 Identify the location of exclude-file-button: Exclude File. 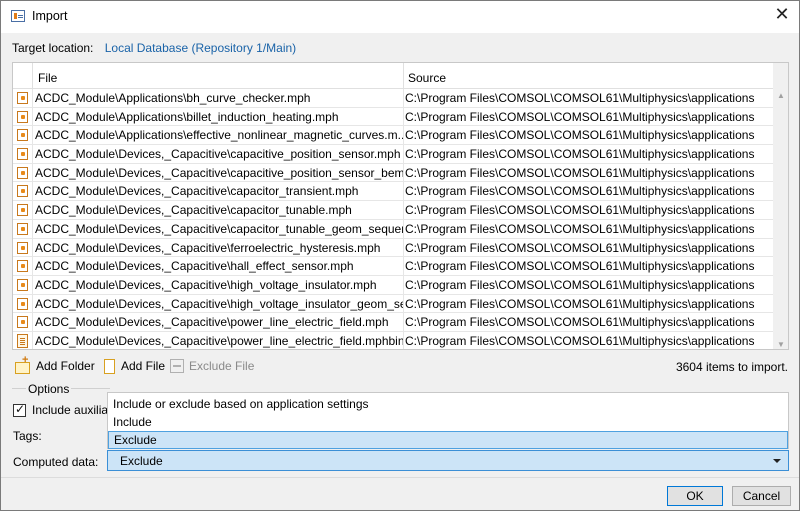
(212, 366).